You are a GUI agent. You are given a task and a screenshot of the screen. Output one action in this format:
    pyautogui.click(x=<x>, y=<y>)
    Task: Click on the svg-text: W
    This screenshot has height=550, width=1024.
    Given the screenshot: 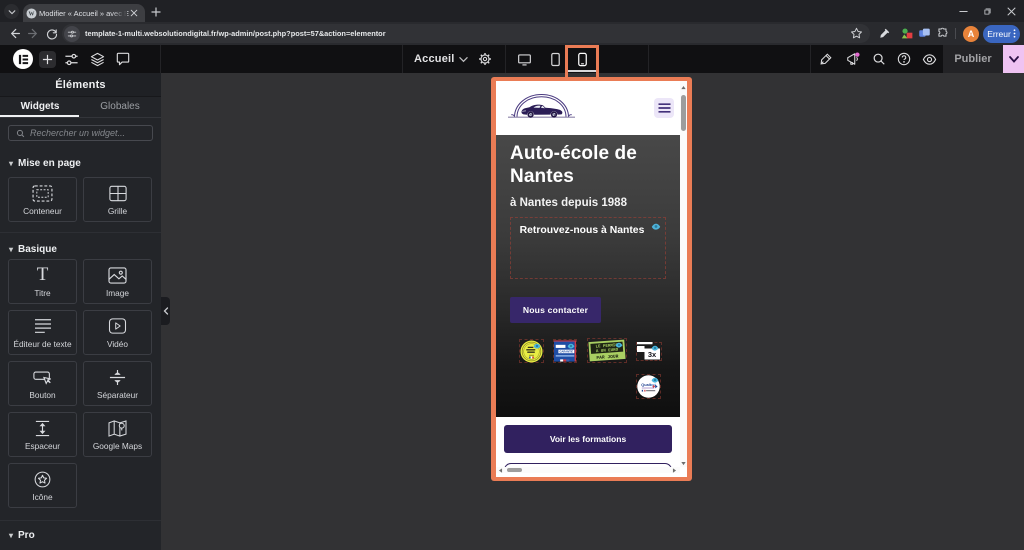 What is the action you would take?
    pyautogui.click(x=32, y=14)
    